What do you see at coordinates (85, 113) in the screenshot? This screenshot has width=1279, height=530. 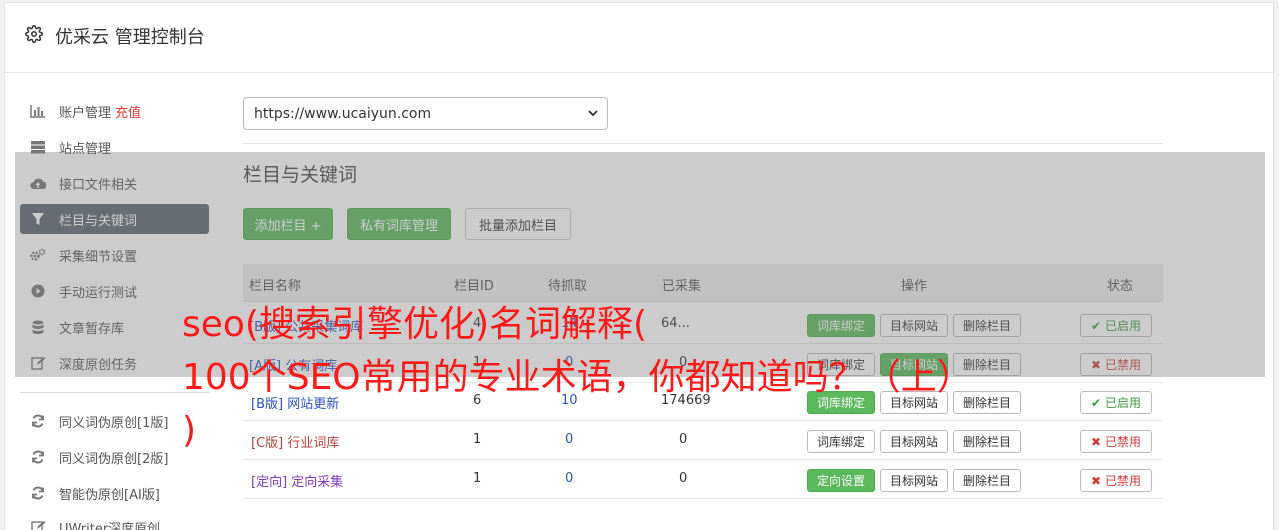 I see `sidebar-item-label: 账户管理` at bounding box center [85, 113].